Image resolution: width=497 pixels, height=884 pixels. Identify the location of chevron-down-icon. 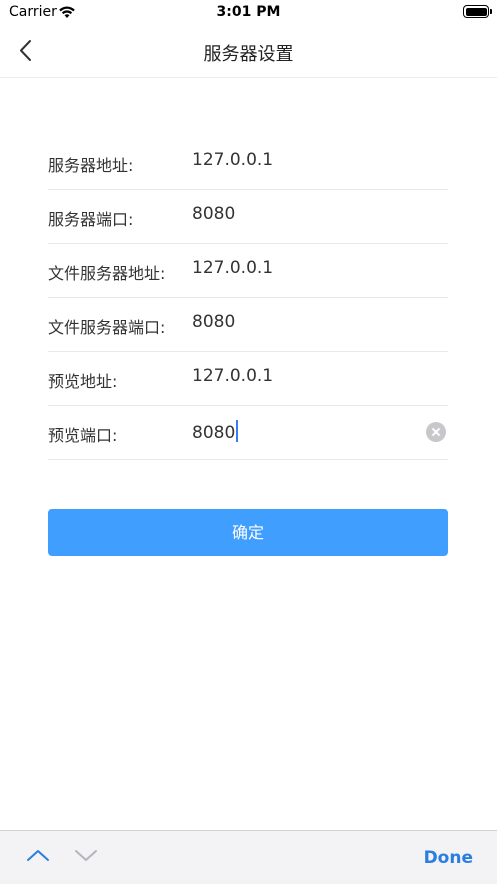
(86, 855).